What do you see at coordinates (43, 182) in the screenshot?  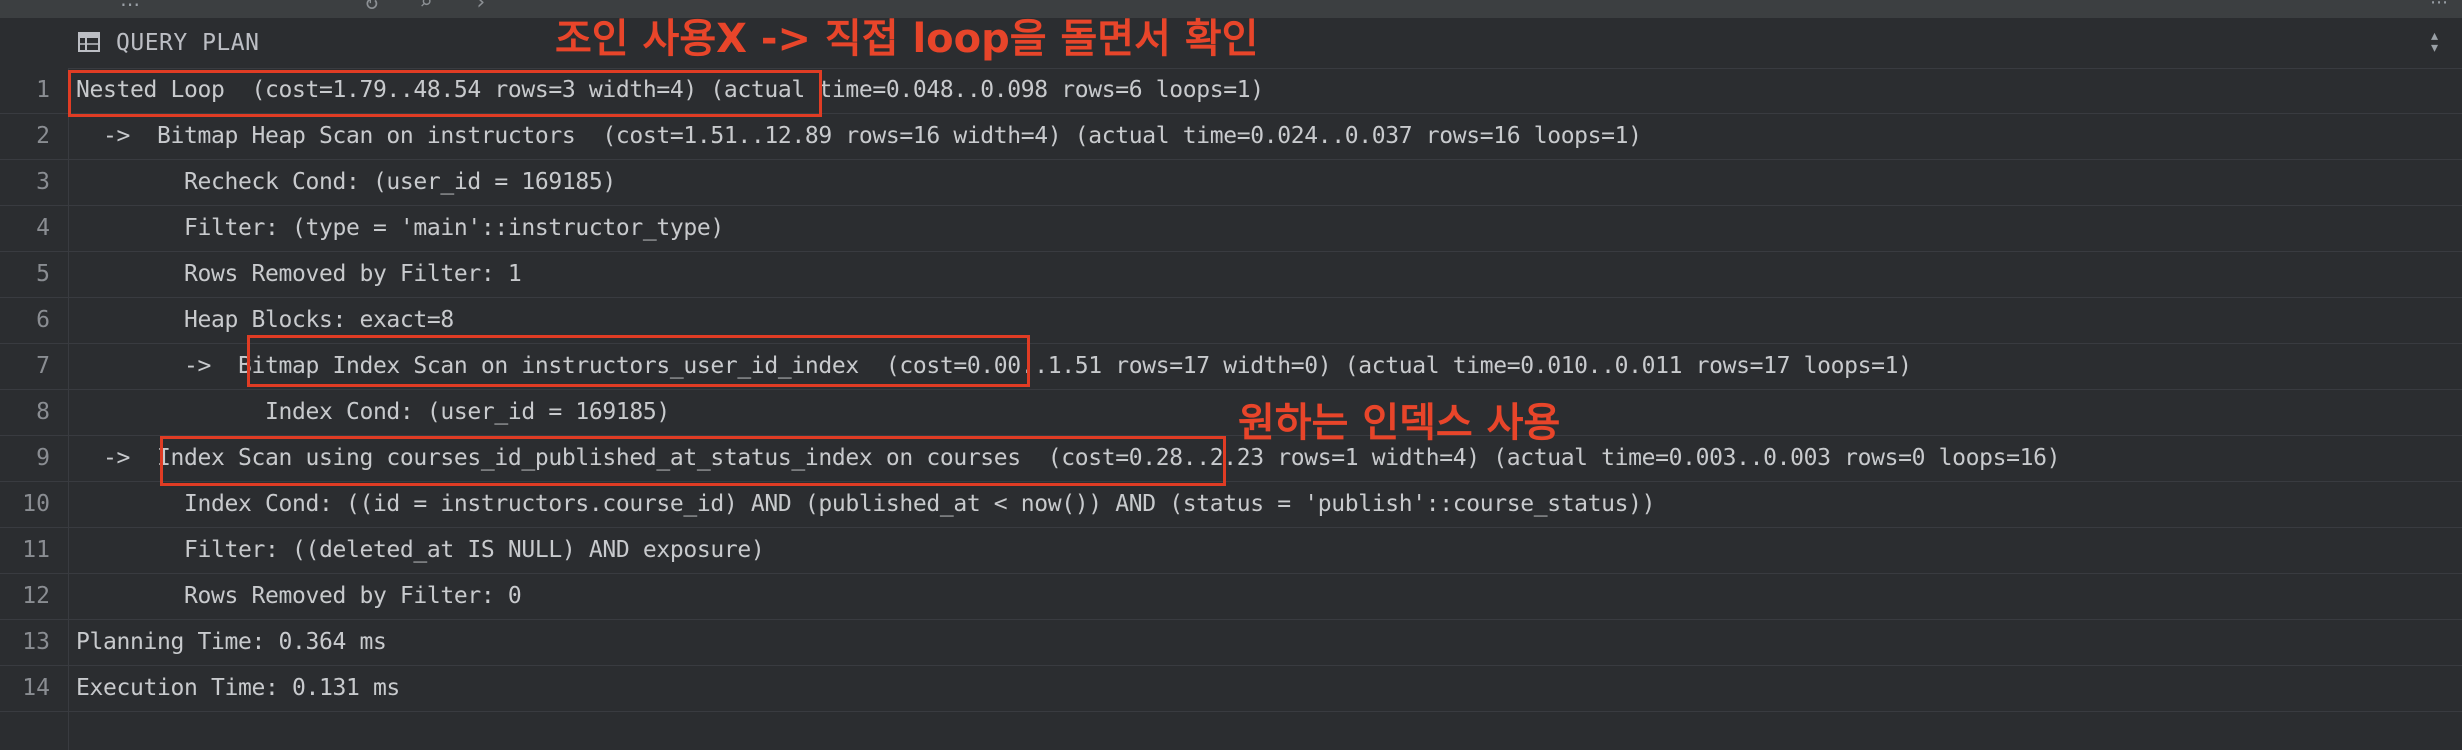 I see `row-number: 3` at bounding box center [43, 182].